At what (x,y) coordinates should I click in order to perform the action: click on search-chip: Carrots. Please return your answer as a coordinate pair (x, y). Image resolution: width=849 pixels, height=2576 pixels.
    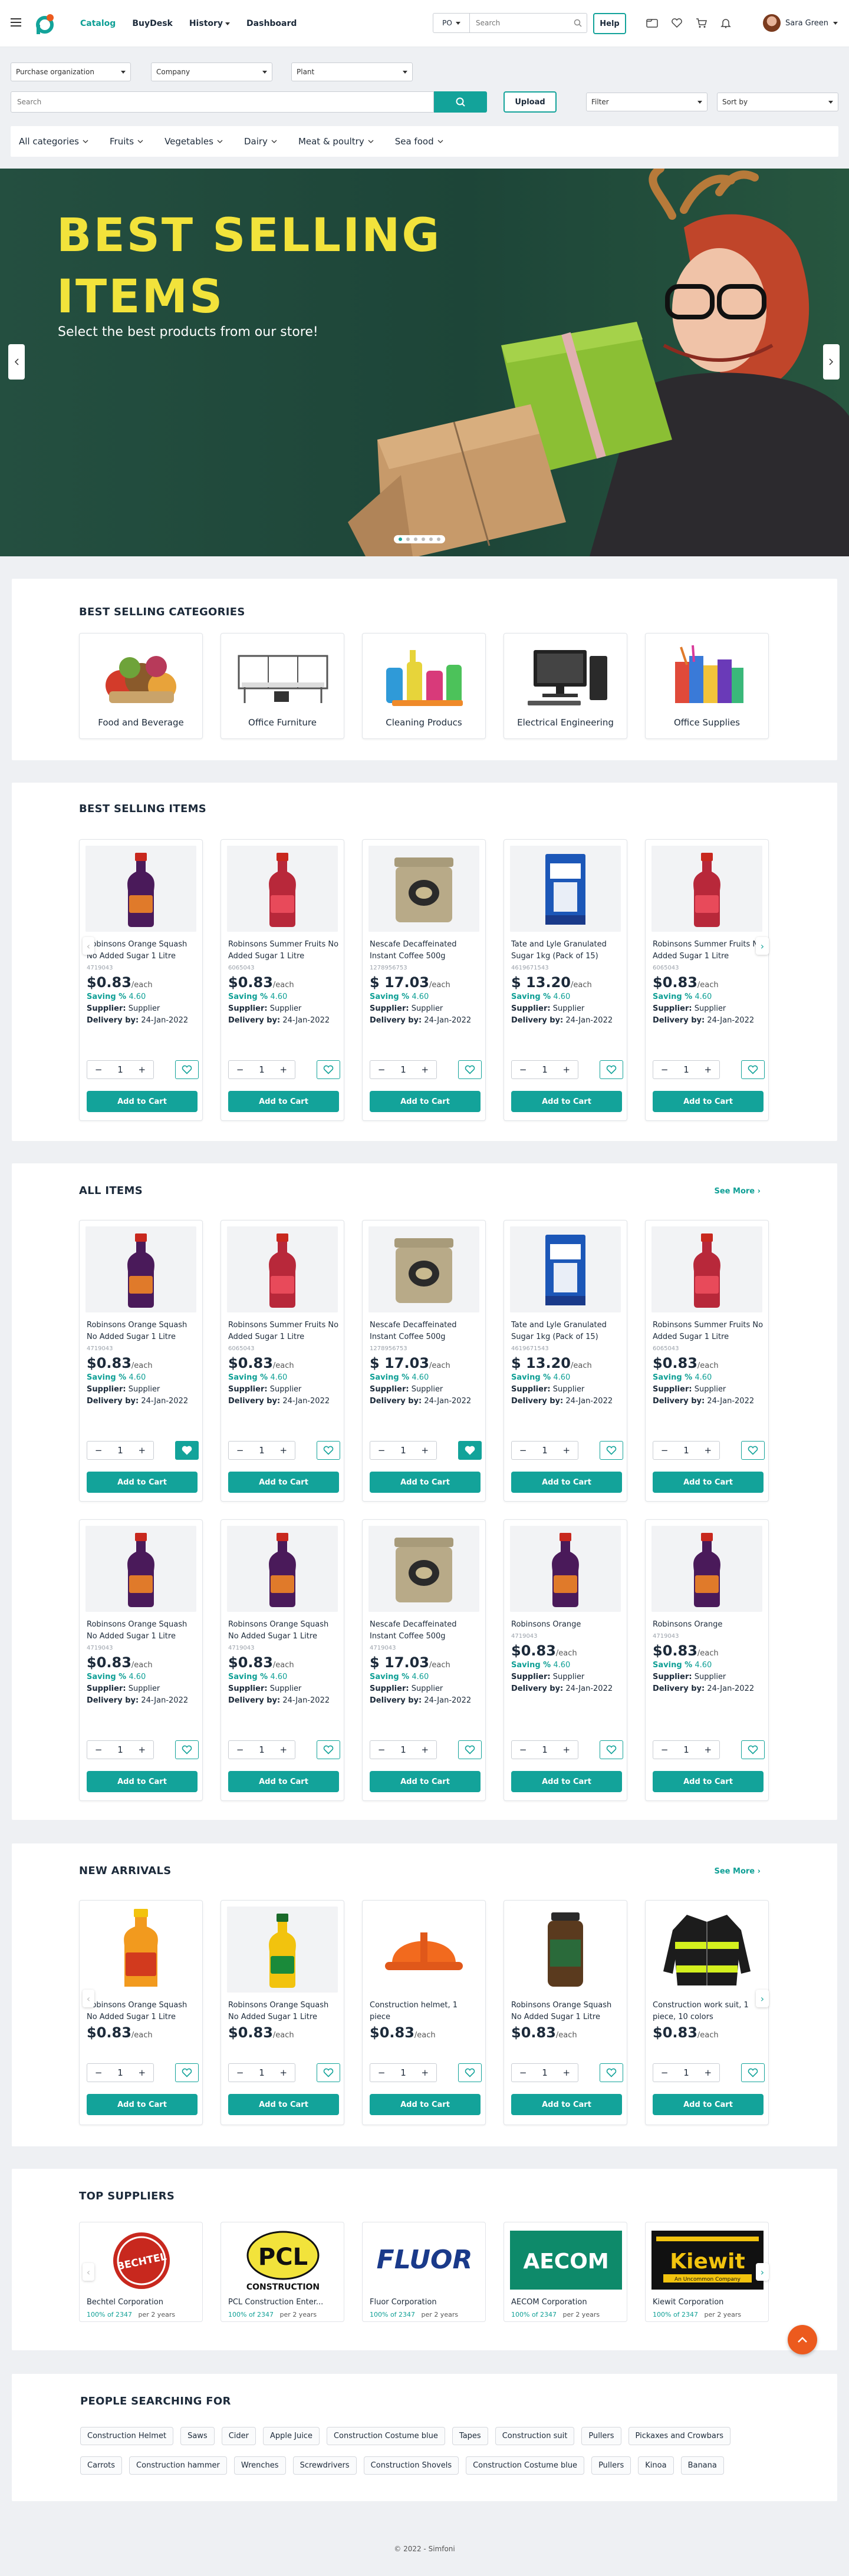
    Looking at the image, I should click on (101, 2465).